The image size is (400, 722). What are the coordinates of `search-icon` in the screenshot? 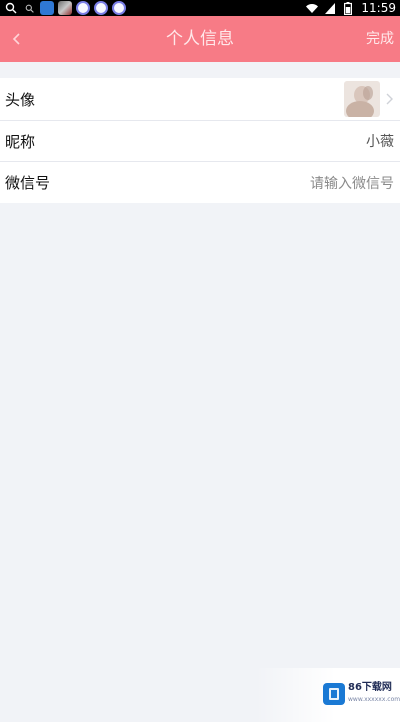 It's located at (11, 8).